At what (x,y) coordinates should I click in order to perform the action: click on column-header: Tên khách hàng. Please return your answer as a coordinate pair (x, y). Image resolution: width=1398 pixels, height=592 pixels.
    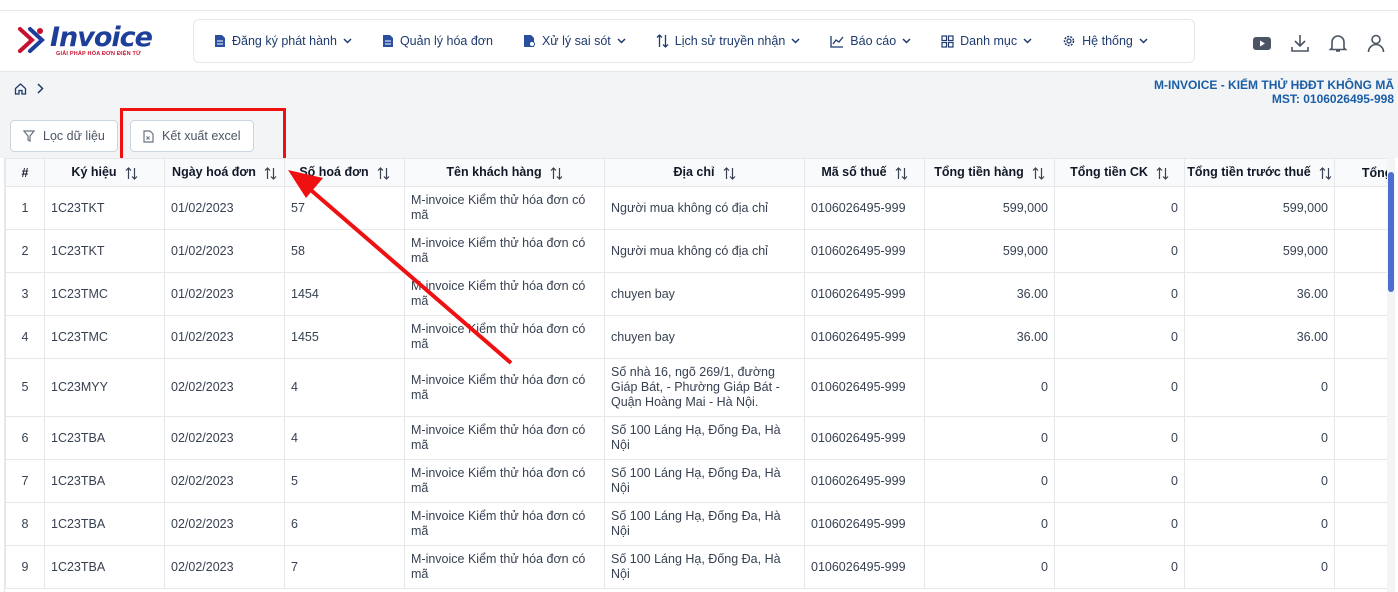
    Looking at the image, I should click on (504, 172).